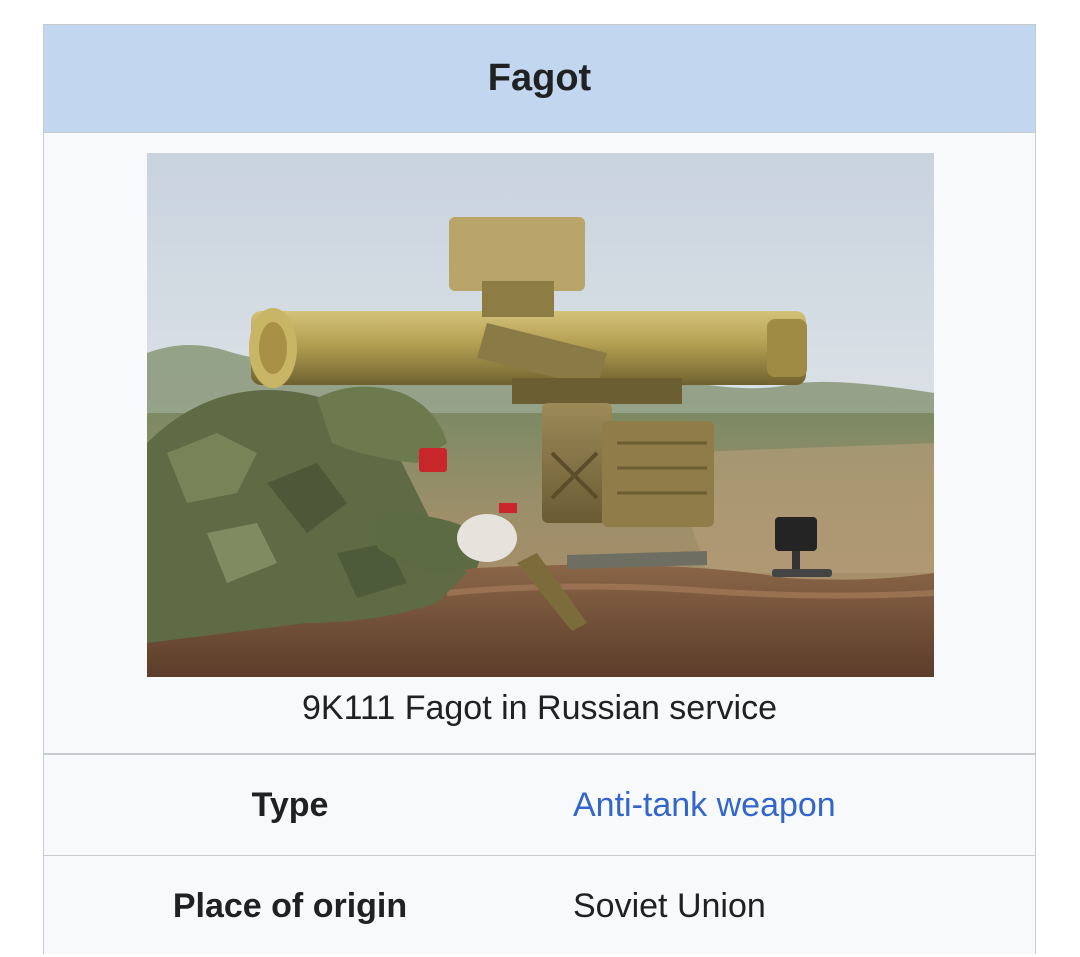  I want to click on infobox-row-type: Type Anti-tank weapon, so click(539, 805).